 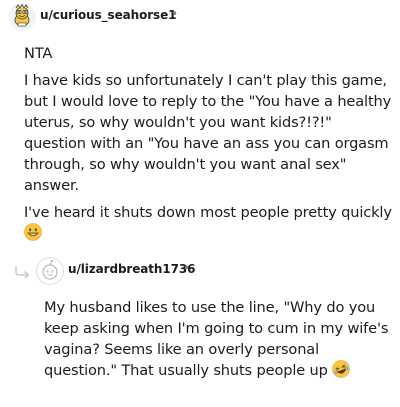 I want to click on username-link: u/lizardbreath1736, so click(x=131, y=269).